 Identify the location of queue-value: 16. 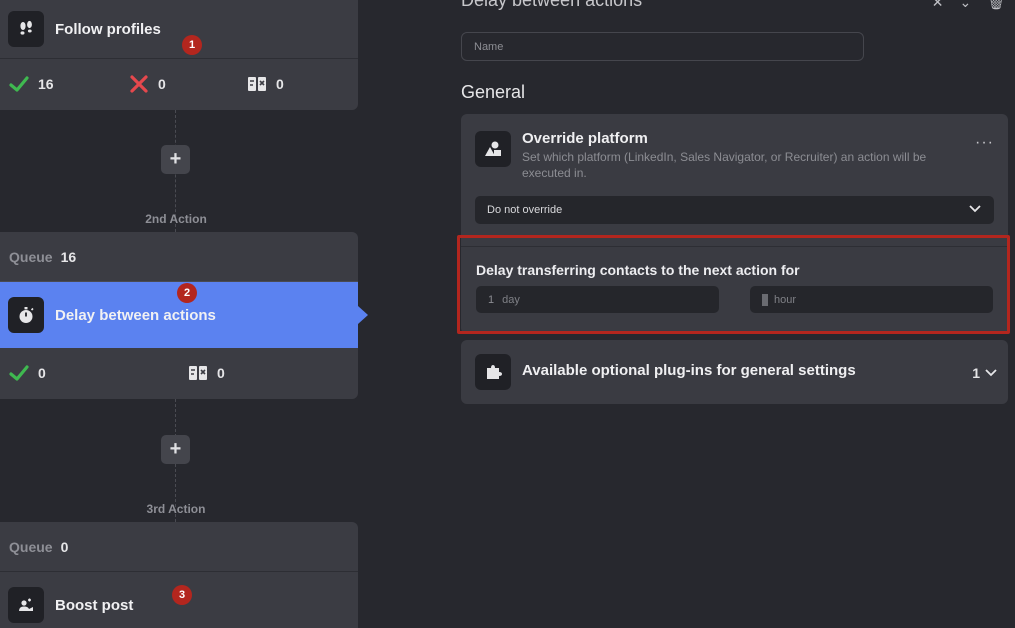
(68, 256).